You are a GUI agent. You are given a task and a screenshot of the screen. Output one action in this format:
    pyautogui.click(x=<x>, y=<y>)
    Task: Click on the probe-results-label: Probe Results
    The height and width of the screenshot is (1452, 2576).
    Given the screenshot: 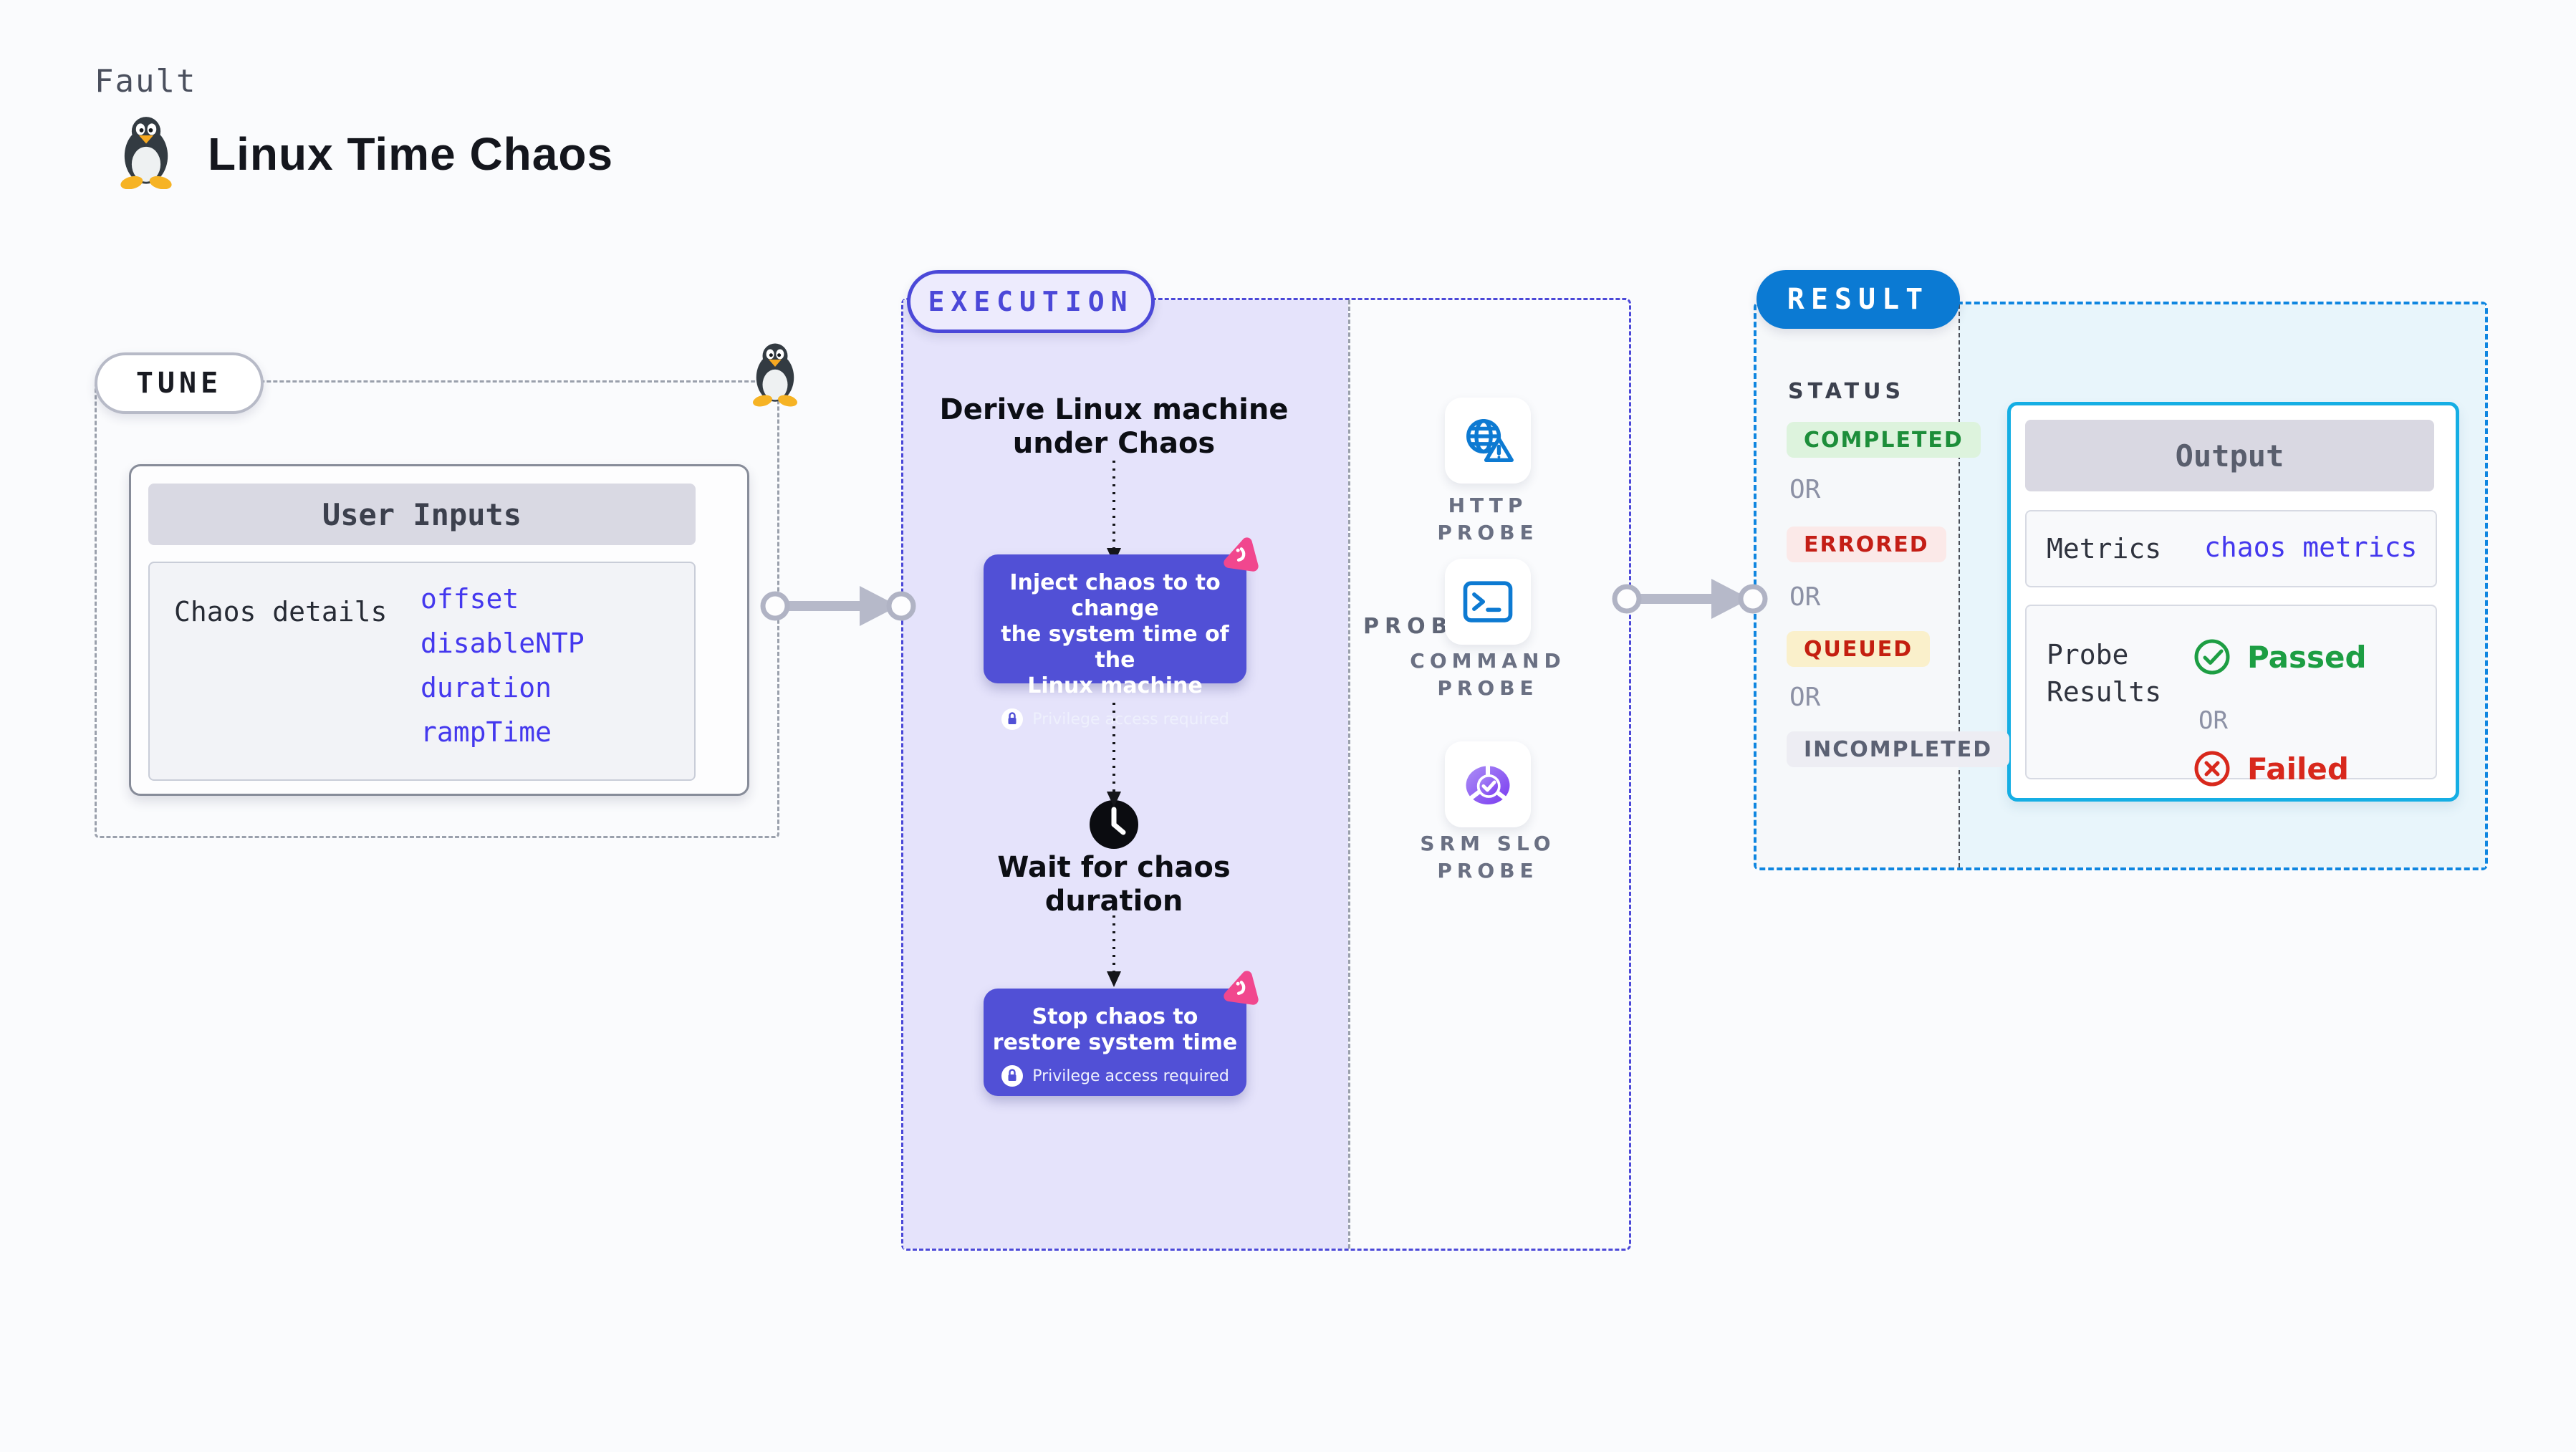 What is the action you would take?
    pyautogui.click(x=2104, y=674)
    